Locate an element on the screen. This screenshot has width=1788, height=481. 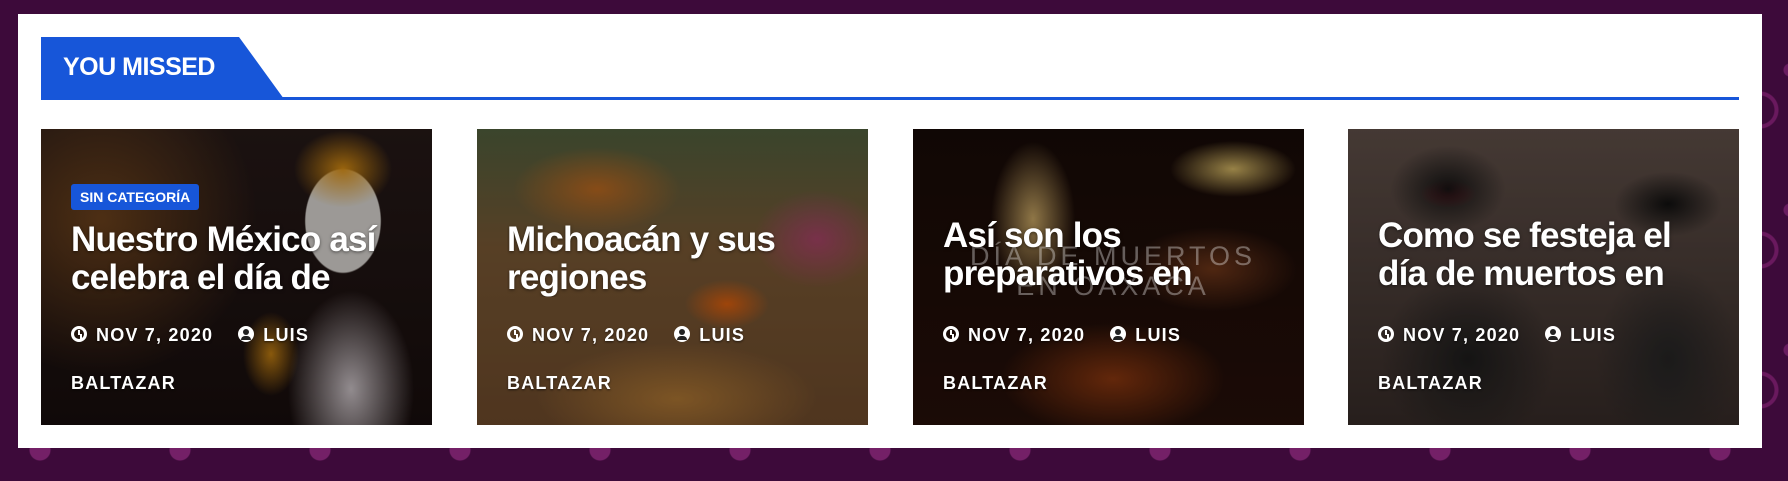
section-title: YOU MISSED is located at coordinates (162, 68).